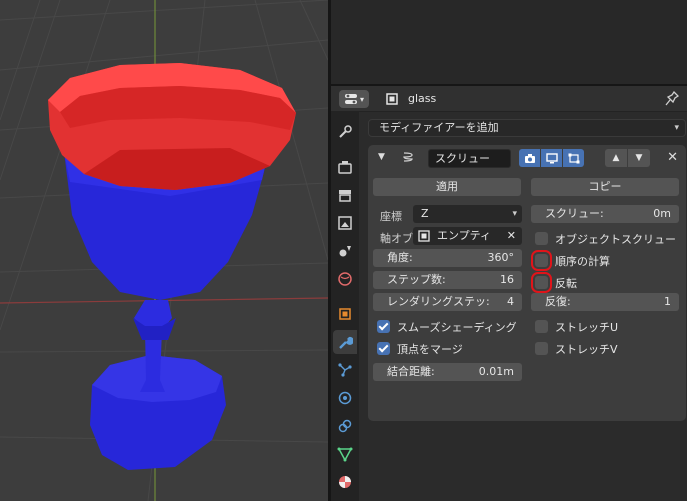 This screenshot has width=687, height=501. Describe the element at coordinates (425, 213) in the screenshot. I see `axis-value: Z` at that location.